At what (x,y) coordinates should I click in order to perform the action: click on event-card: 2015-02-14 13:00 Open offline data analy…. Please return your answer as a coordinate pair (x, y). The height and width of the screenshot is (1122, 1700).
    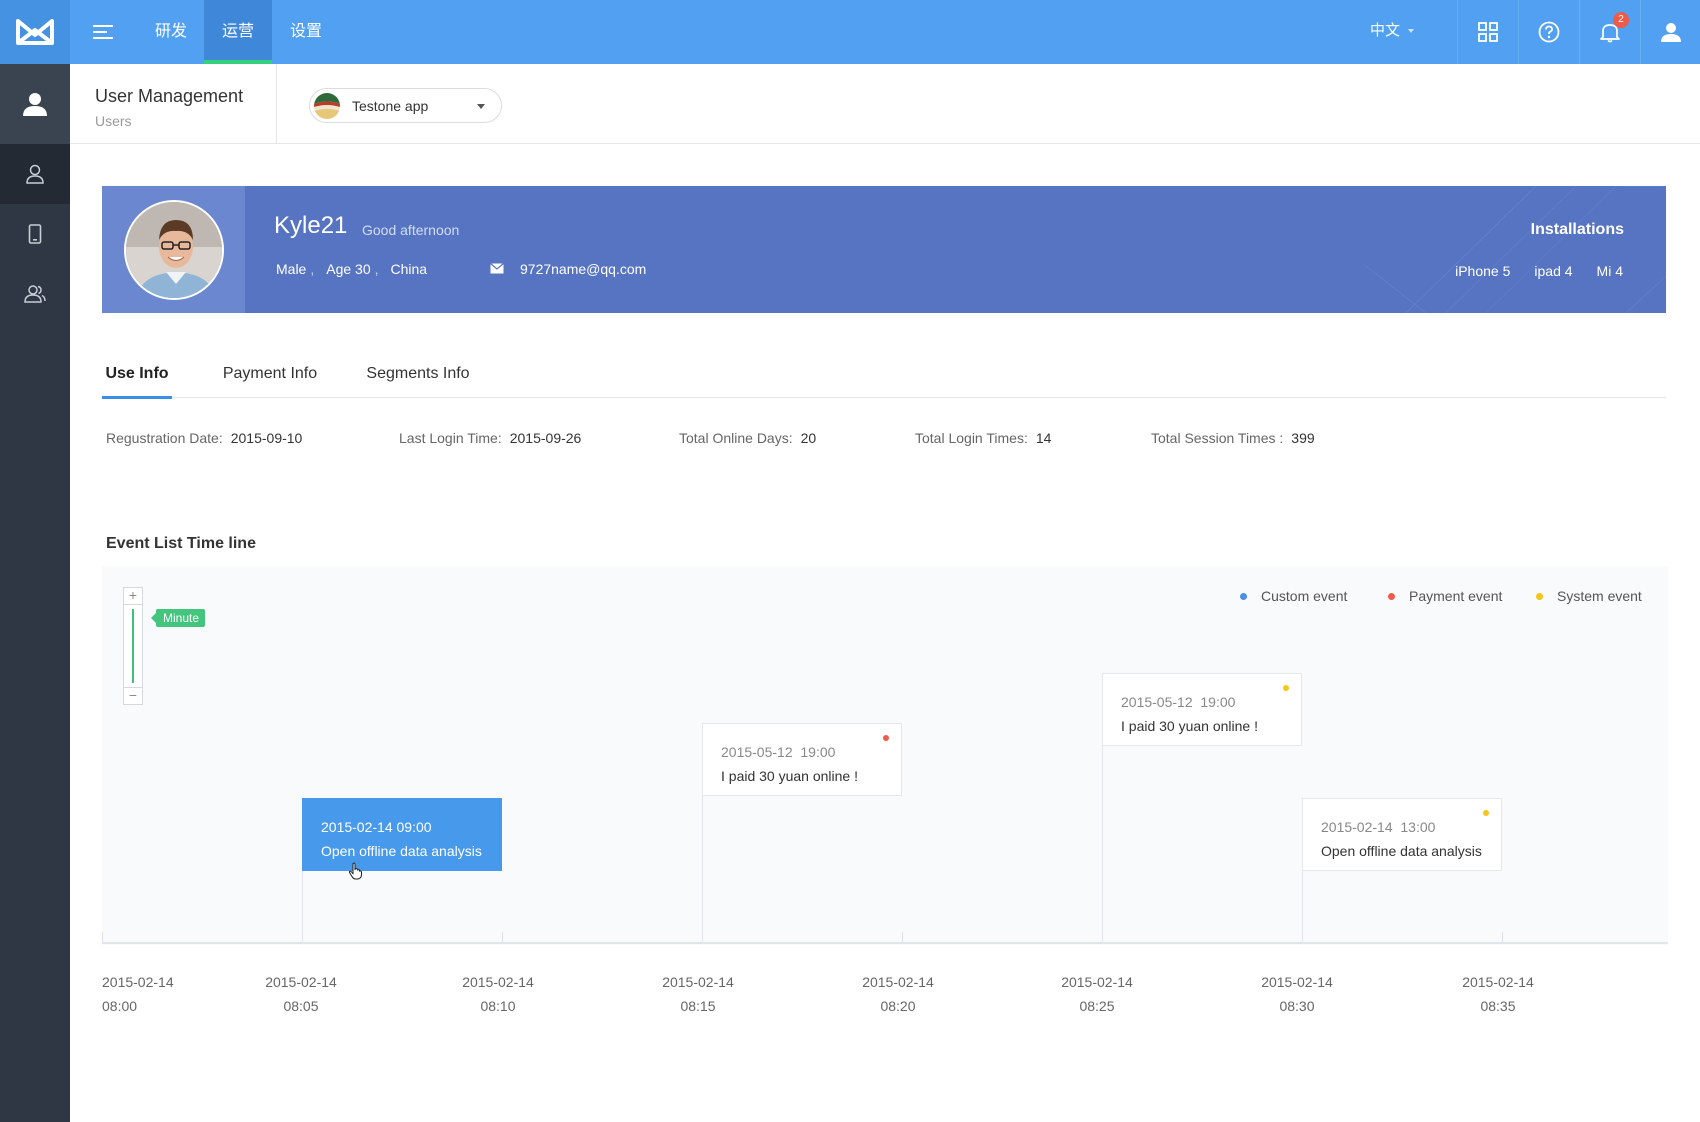
    Looking at the image, I should click on (1402, 834).